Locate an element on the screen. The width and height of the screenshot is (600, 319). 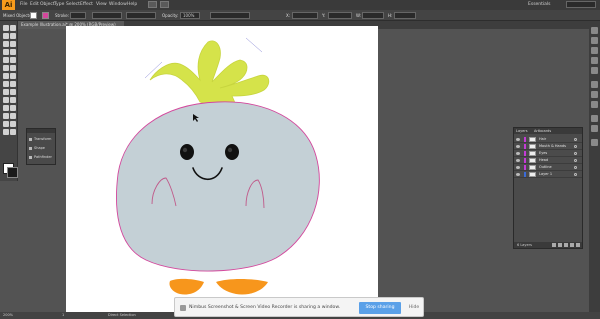
make-clipping-mask-icon is located at coordinates (560, 245).